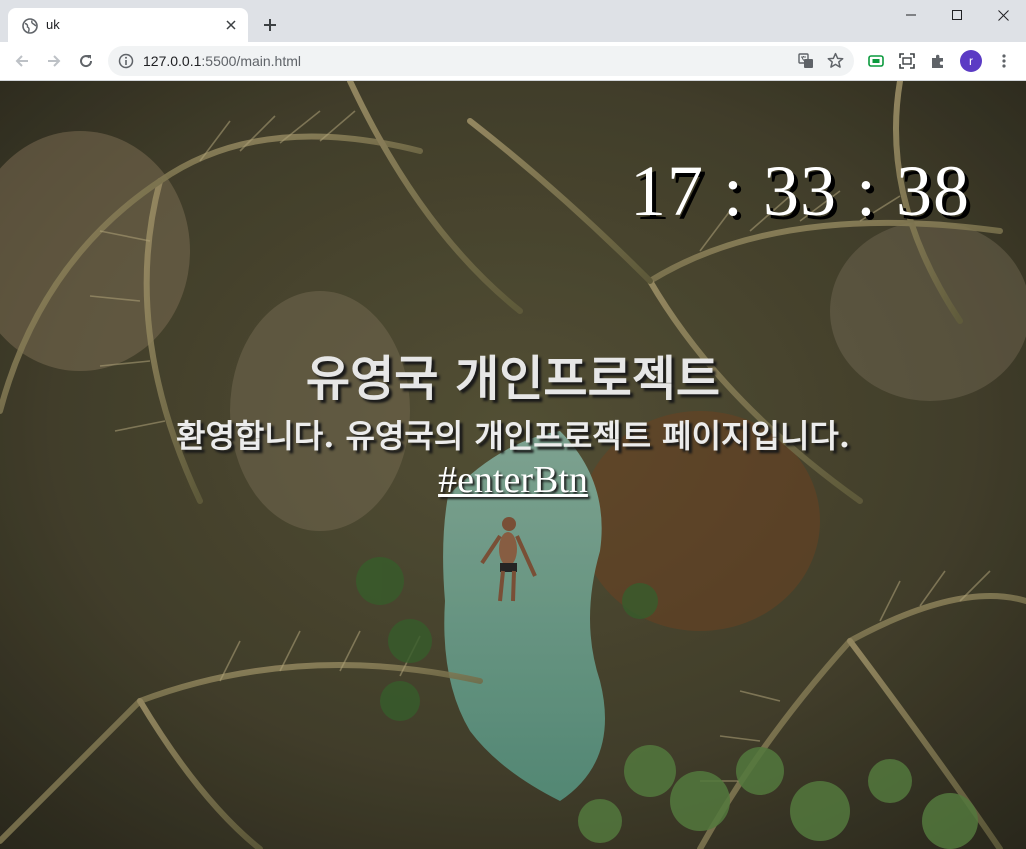  I want to click on url-host: 127.0.0.1, so click(172, 61).